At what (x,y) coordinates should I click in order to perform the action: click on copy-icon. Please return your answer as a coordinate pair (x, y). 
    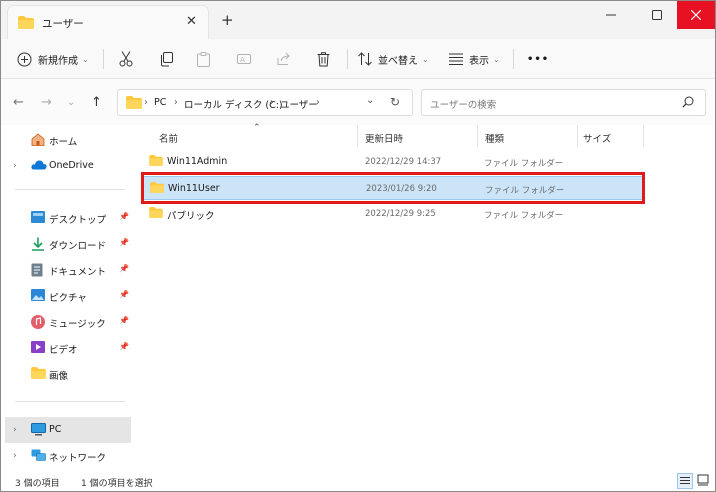
    Looking at the image, I should click on (167, 58).